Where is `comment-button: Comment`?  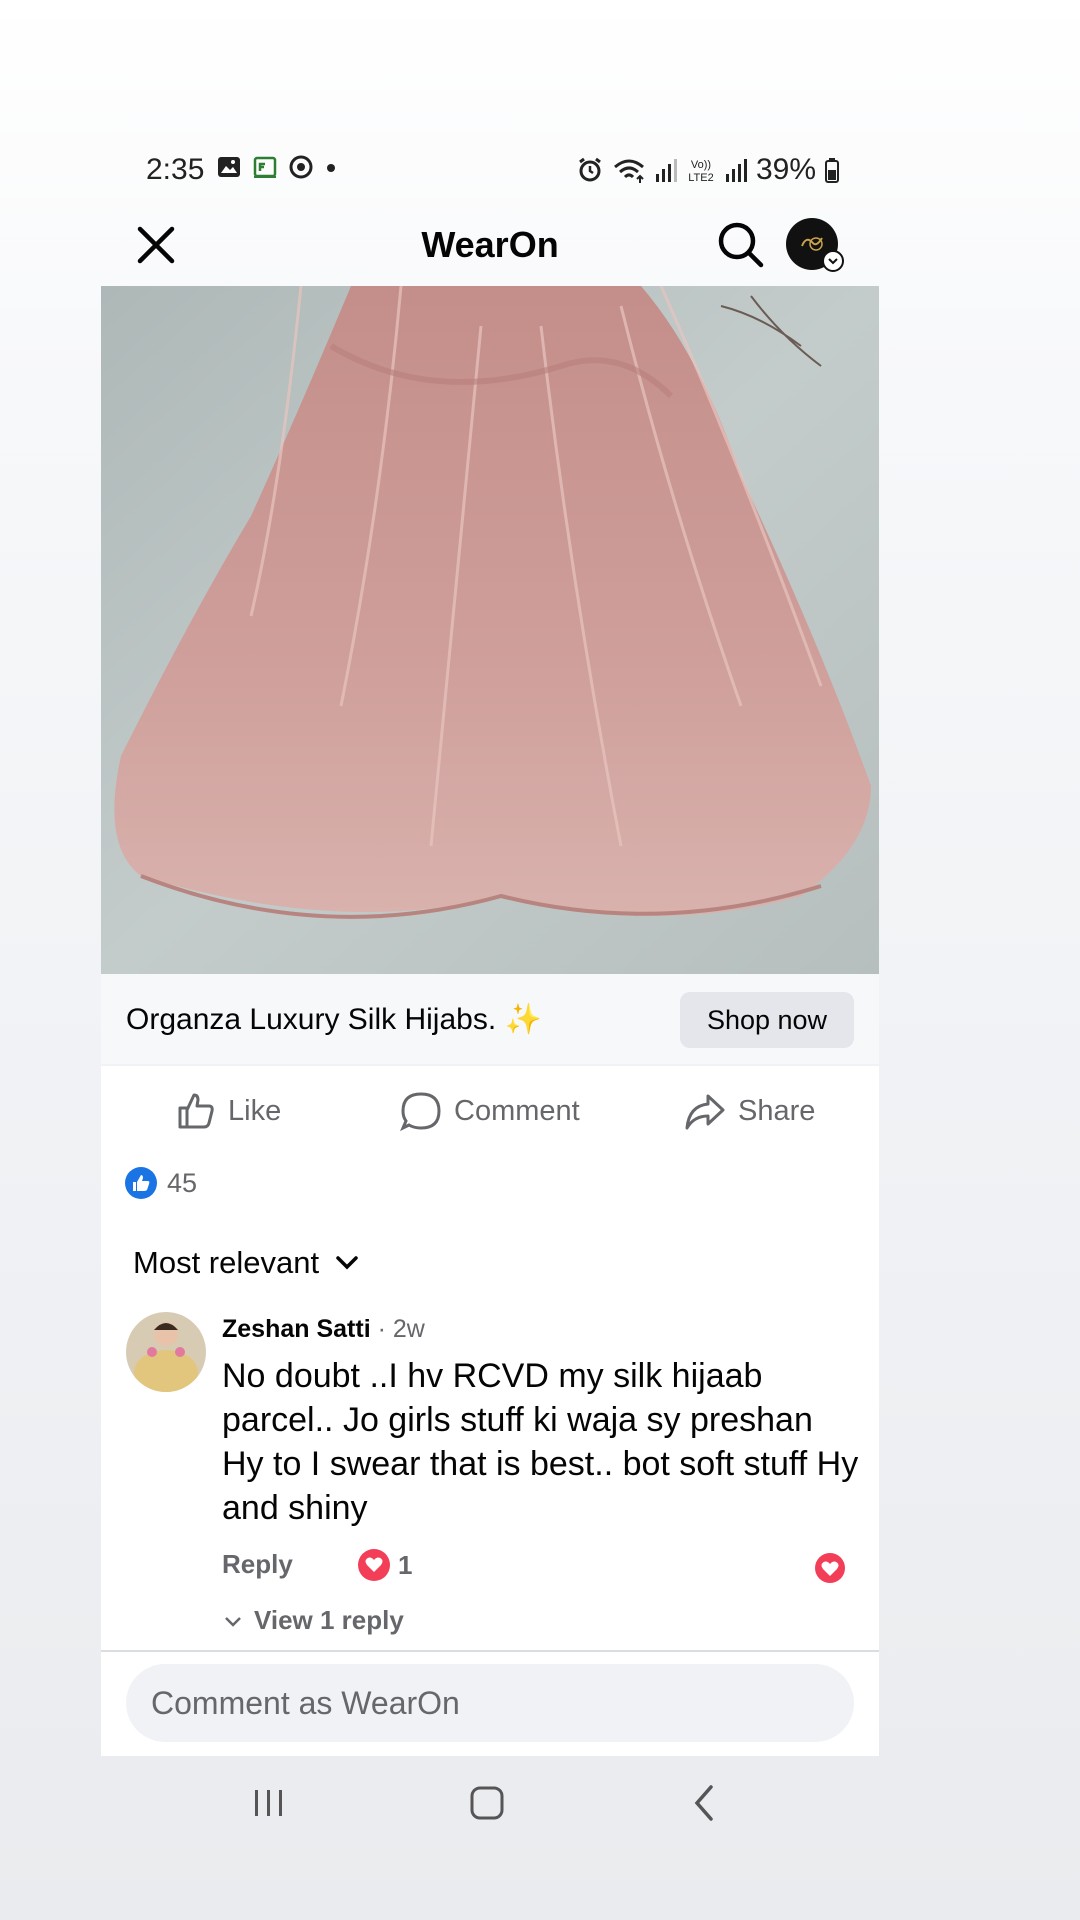 comment-button: Comment is located at coordinates (490, 1111).